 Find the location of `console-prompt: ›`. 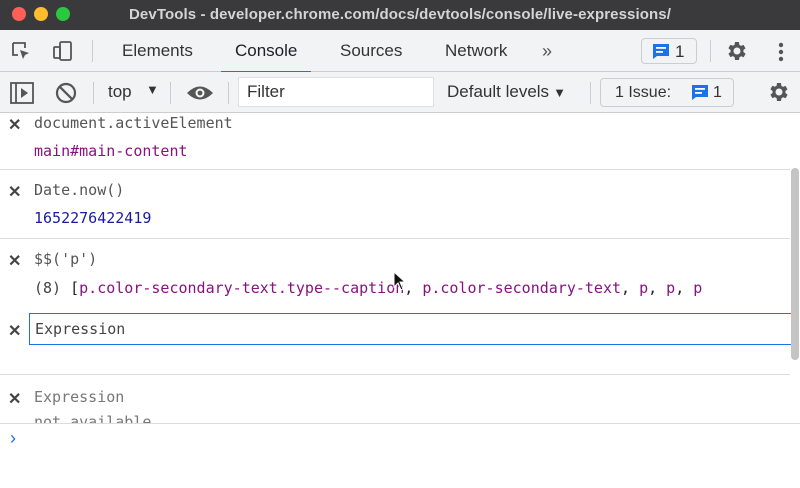

console-prompt: › is located at coordinates (400, 455).